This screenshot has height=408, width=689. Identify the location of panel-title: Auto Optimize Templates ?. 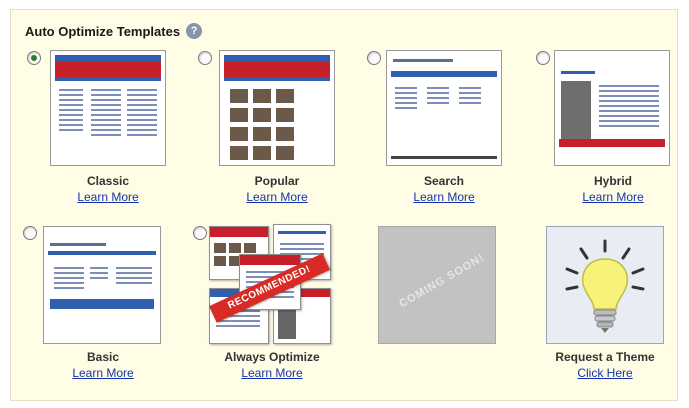
(114, 31).